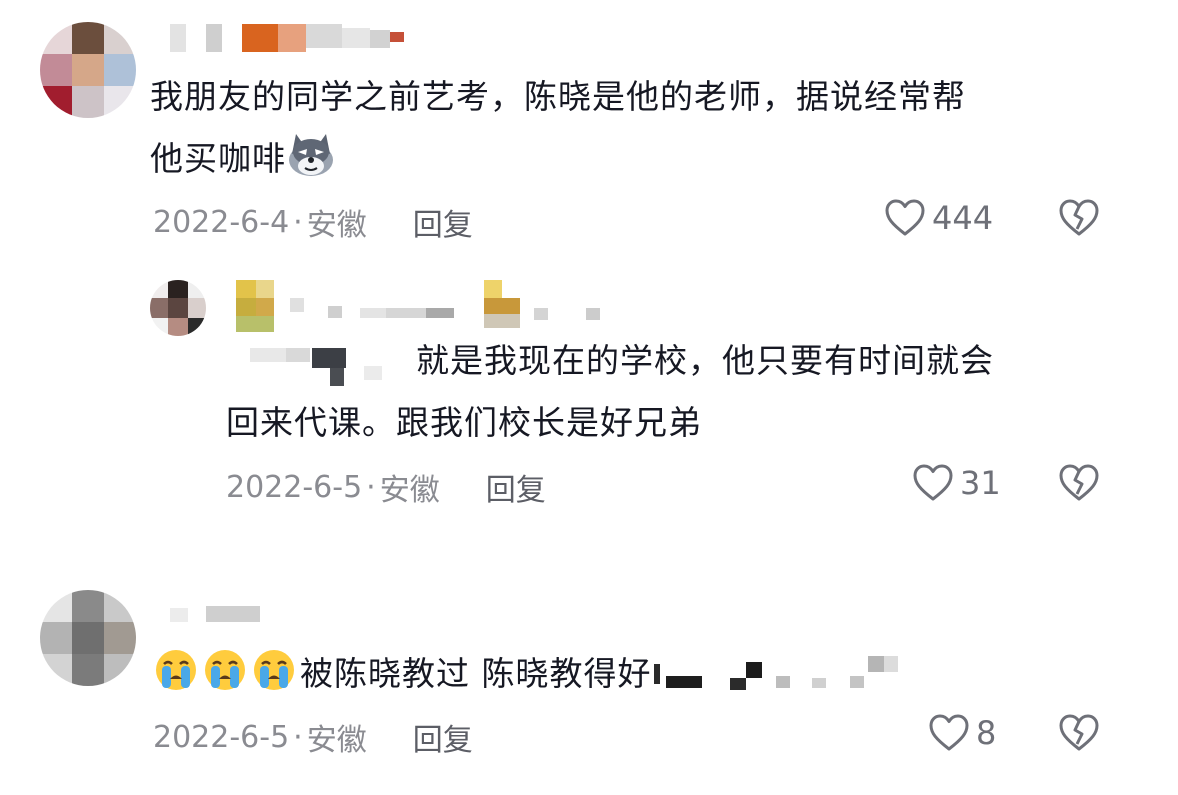  Describe the element at coordinates (986, 733) in the screenshot. I see `like-count: 8` at that location.